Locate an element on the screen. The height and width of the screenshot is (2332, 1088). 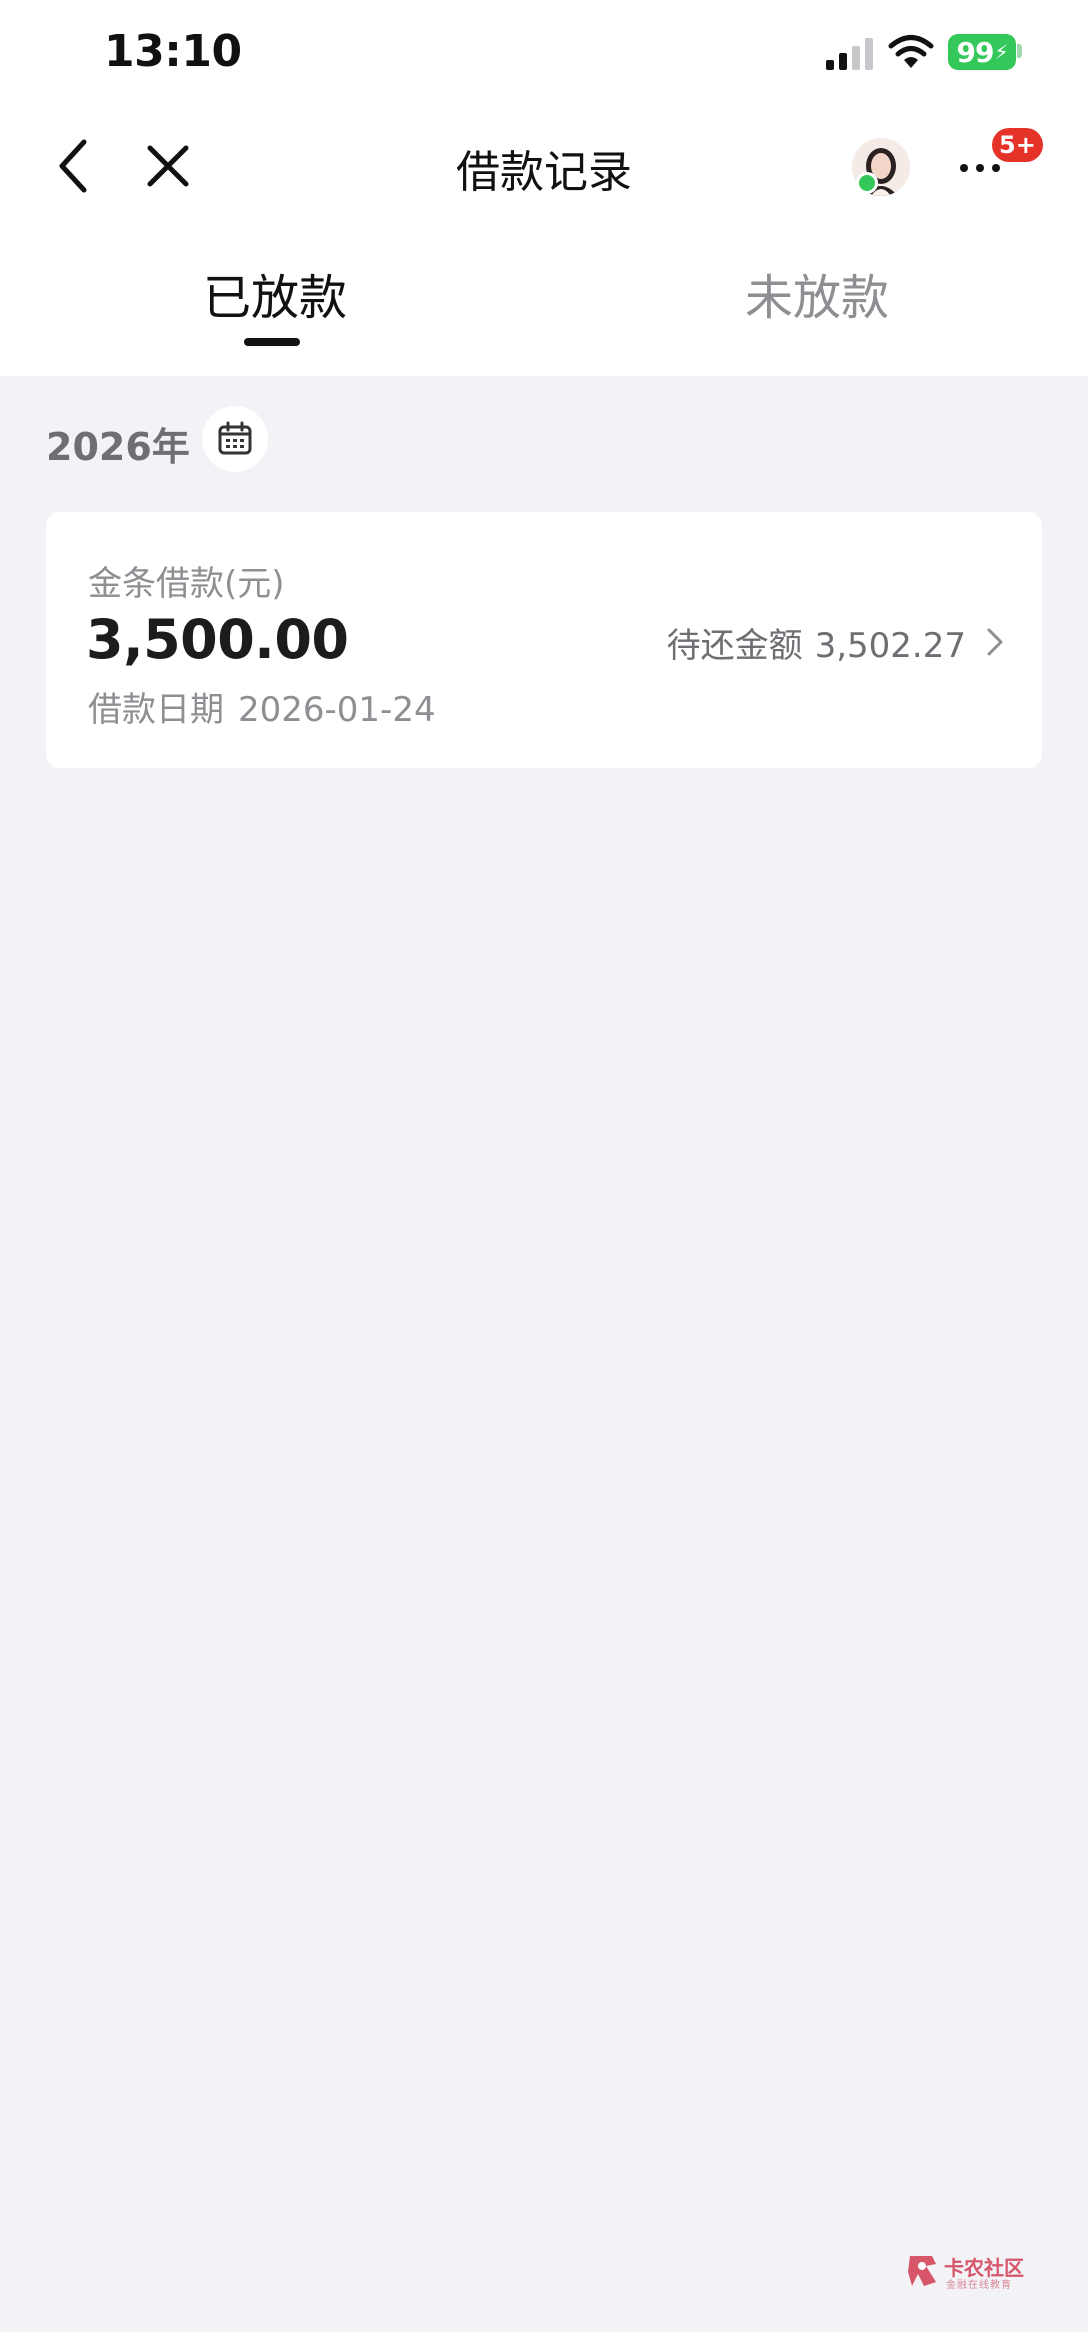
loan-amount: 3,500.00 is located at coordinates (217, 639).